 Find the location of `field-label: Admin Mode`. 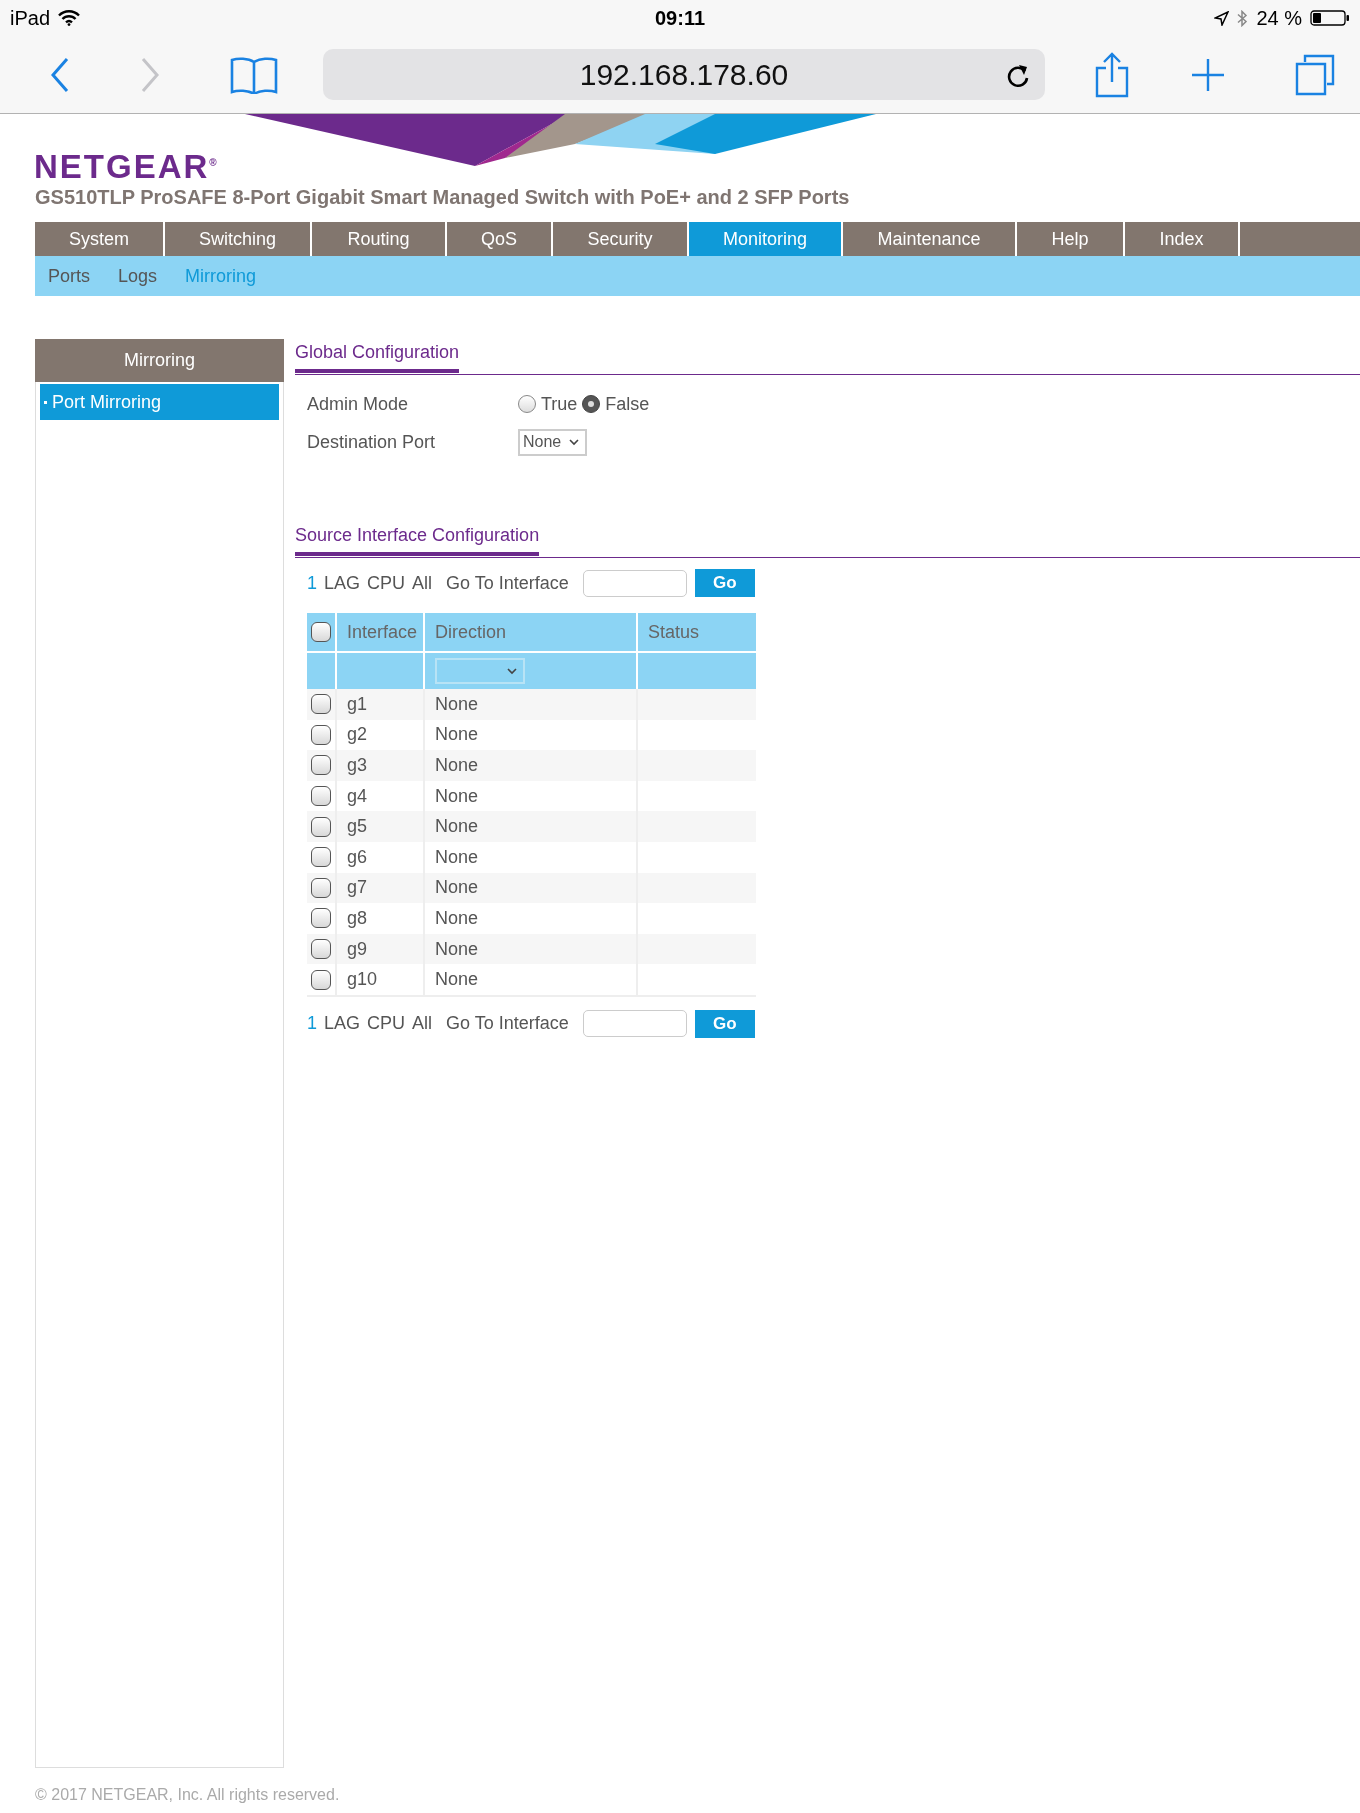

field-label: Admin Mode is located at coordinates (358, 404).